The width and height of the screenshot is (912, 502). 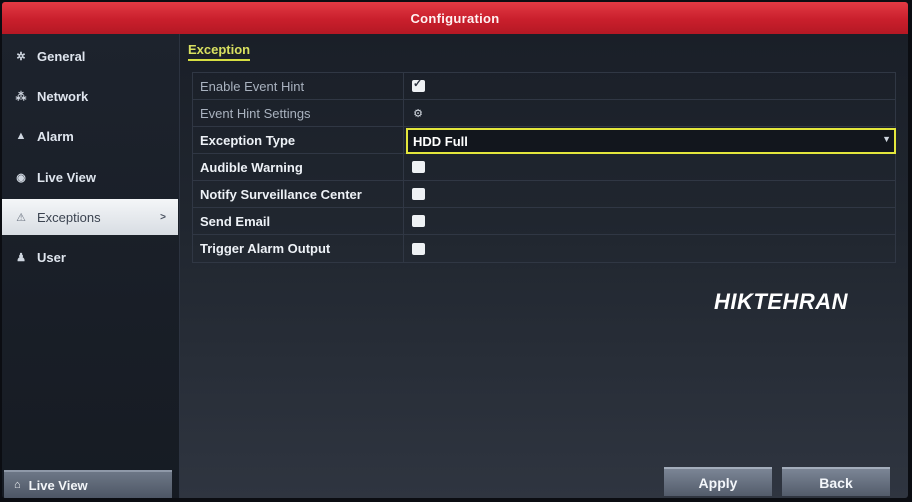 I want to click on exception-type-value: HDD Full, so click(x=440, y=141).